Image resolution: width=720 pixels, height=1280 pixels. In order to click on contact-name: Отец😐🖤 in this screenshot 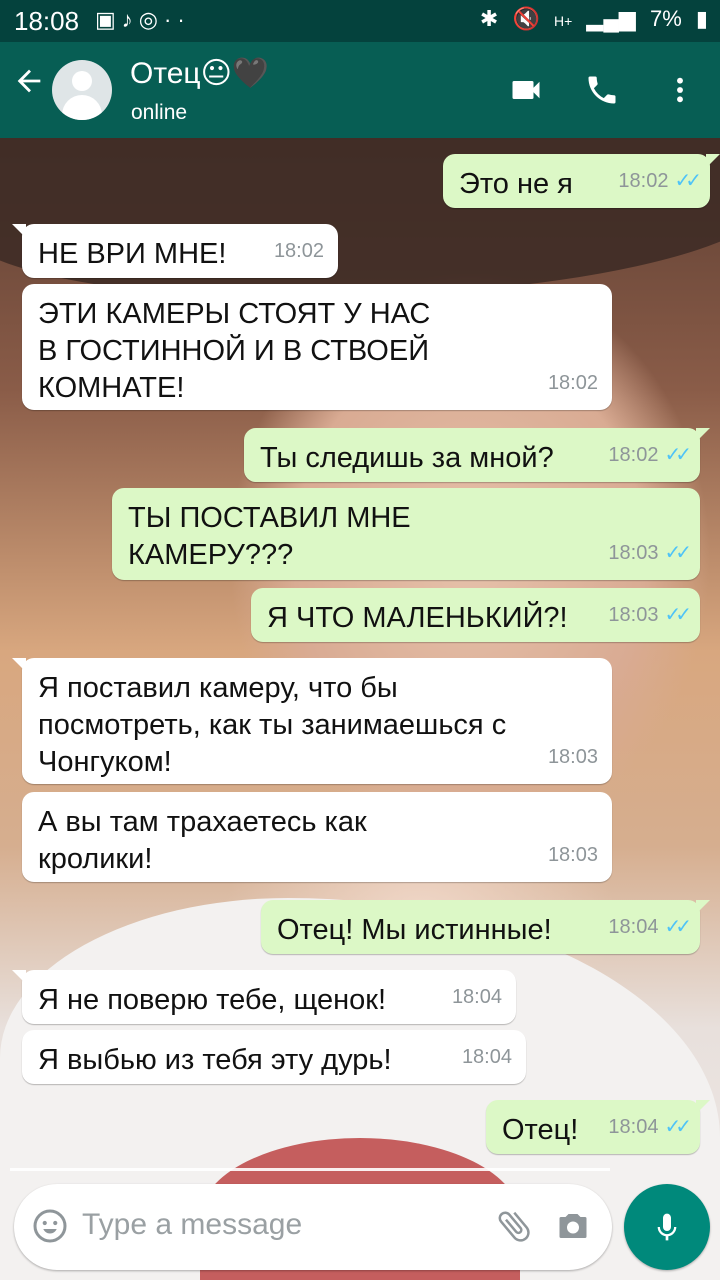, I will do `click(199, 73)`.